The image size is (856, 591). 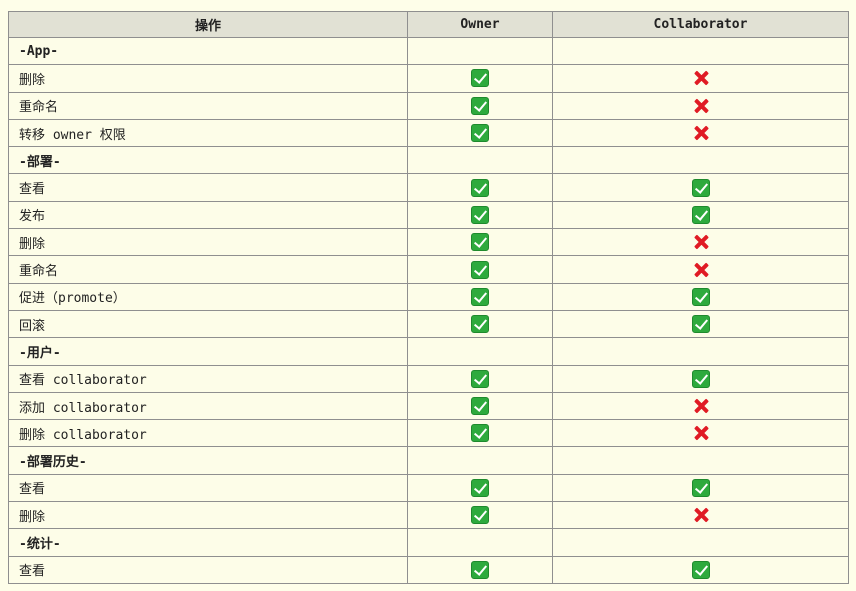 I want to click on group-label: -用户-, so click(x=208, y=351).